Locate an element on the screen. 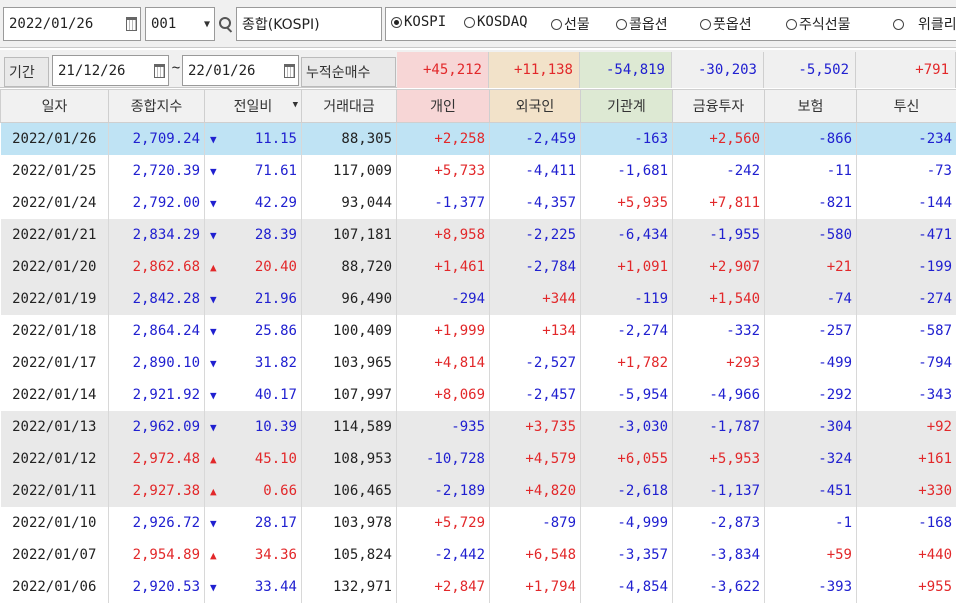 The width and height of the screenshot is (956, 608). index-cell: 2,792.00 is located at coordinates (156, 202).